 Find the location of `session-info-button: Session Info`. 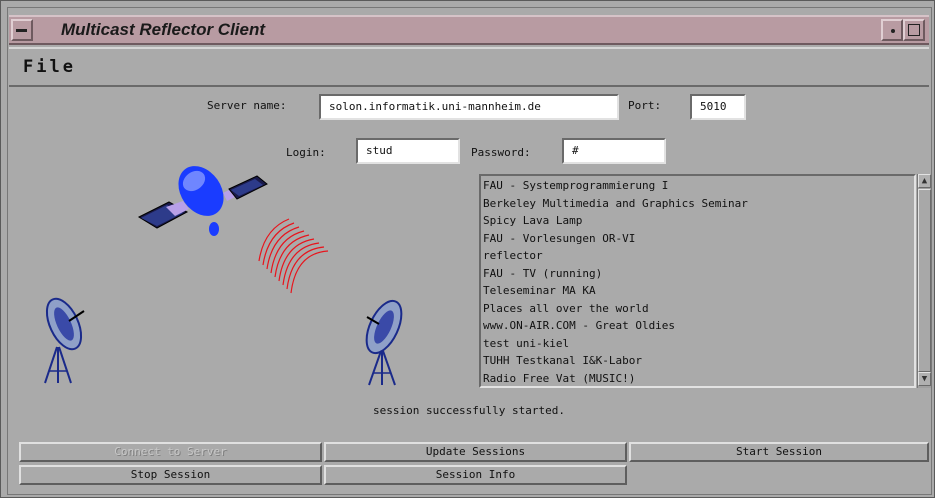

session-info-button: Session Info is located at coordinates (475, 475).